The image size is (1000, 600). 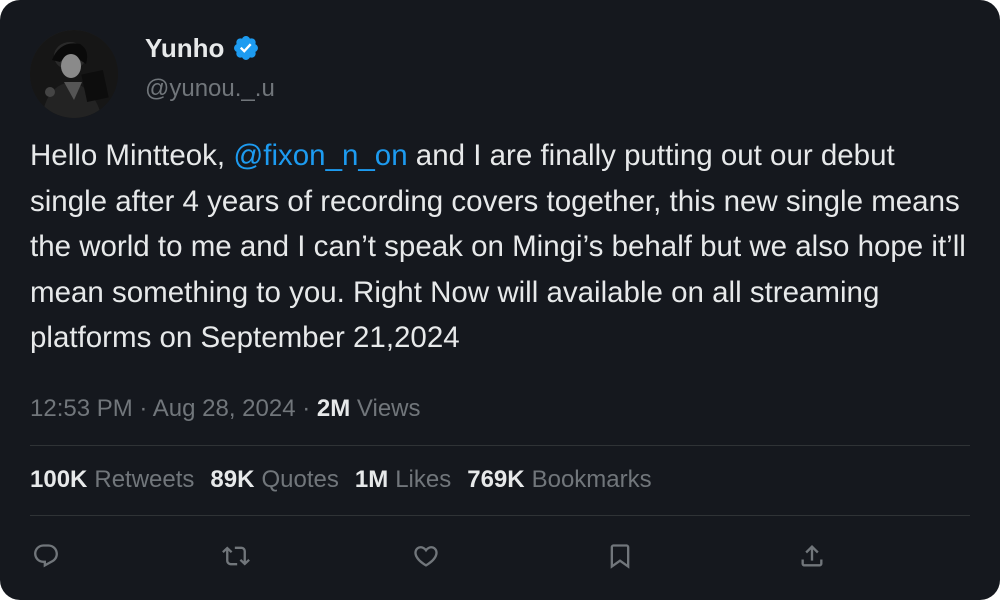 I want to click on tweet-text-before: Hello Mintteok,, so click(x=132, y=155).